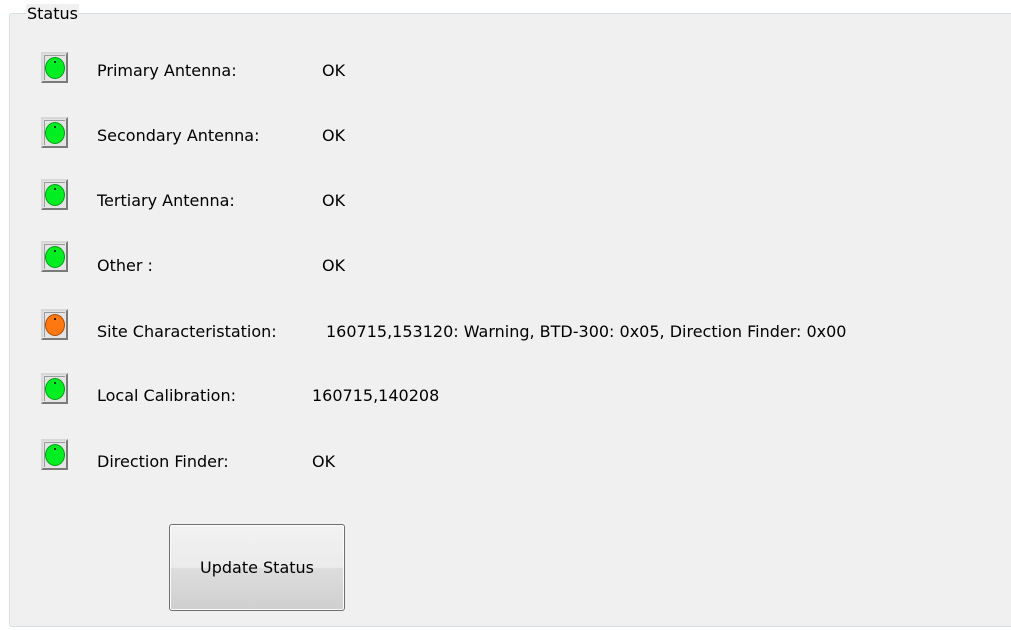 Image resolution: width=1011 pixels, height=630 pixels. What do you see at coordinates (257, 567) in the screenshot?
I see `update-status-button: Update Status` at bounding box center [257, 567].